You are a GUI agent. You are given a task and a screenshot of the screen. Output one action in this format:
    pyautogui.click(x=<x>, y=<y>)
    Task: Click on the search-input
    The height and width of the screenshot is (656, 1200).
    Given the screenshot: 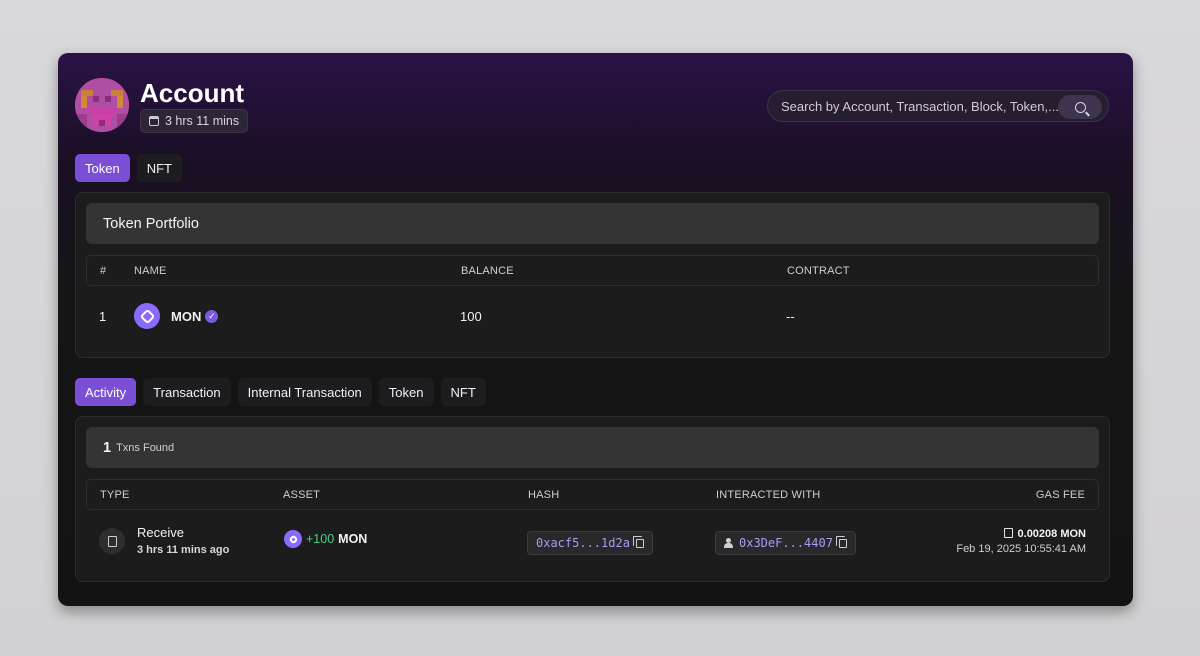 What is the action you would take?
    pyautogui.click(x=921, y=106)
    